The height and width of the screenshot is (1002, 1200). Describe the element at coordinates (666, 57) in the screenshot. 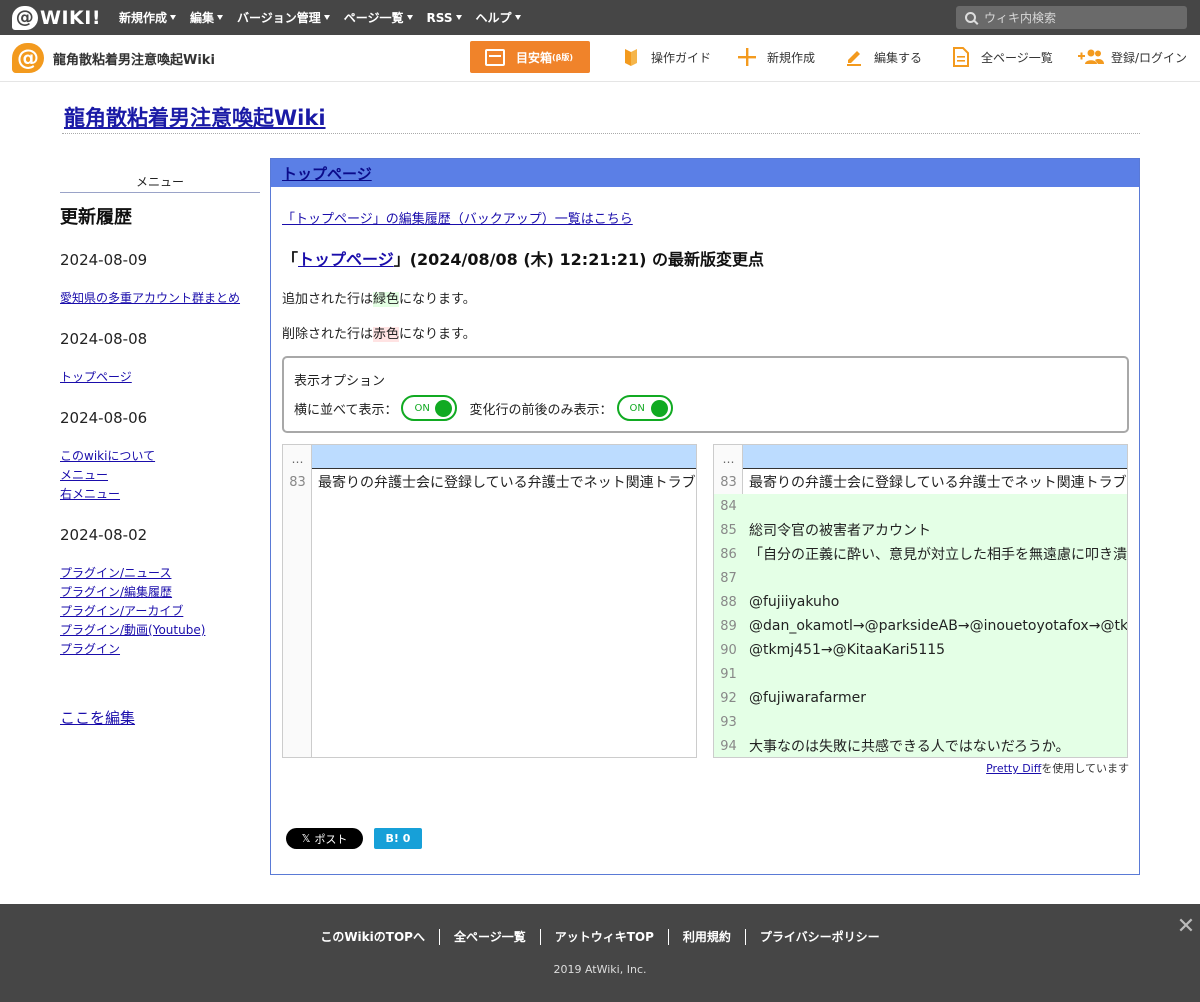

I see `guide-button: 操作ガイド` at that location.